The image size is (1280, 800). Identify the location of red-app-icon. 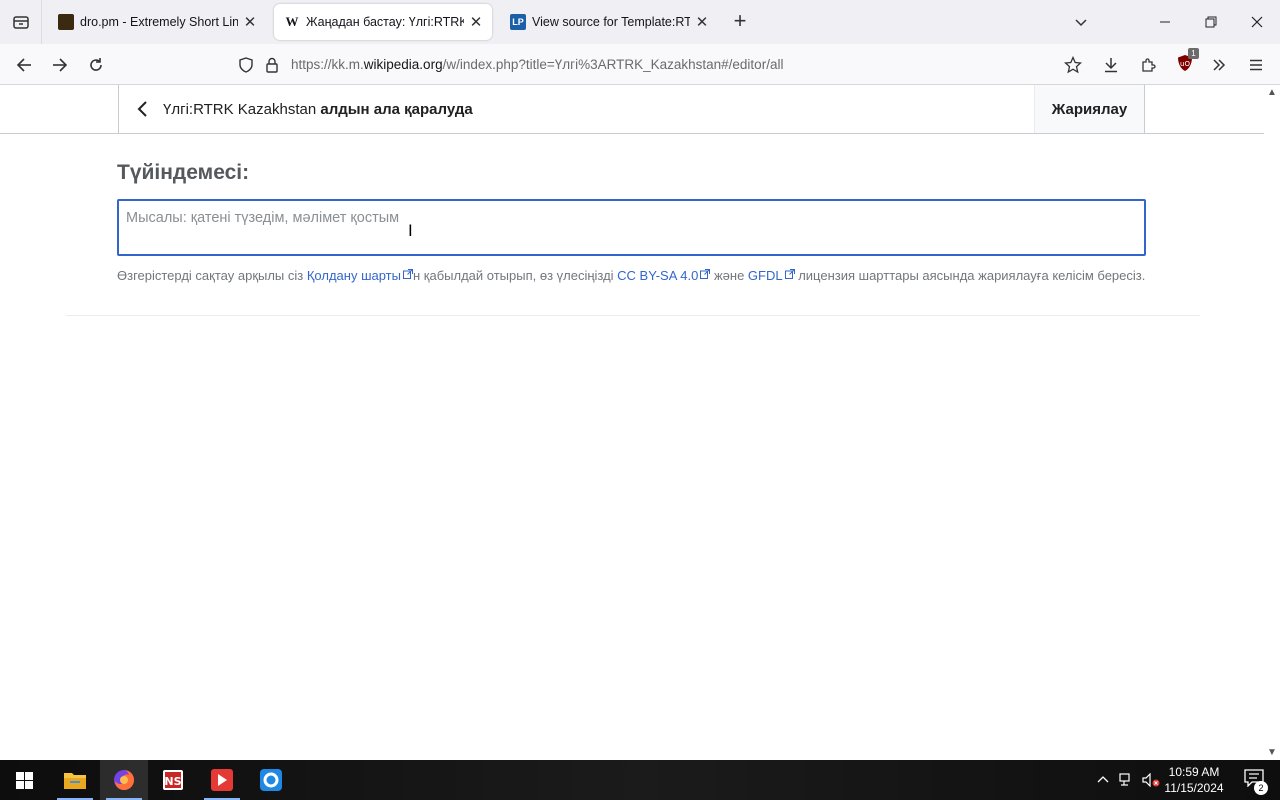
(222, 780).